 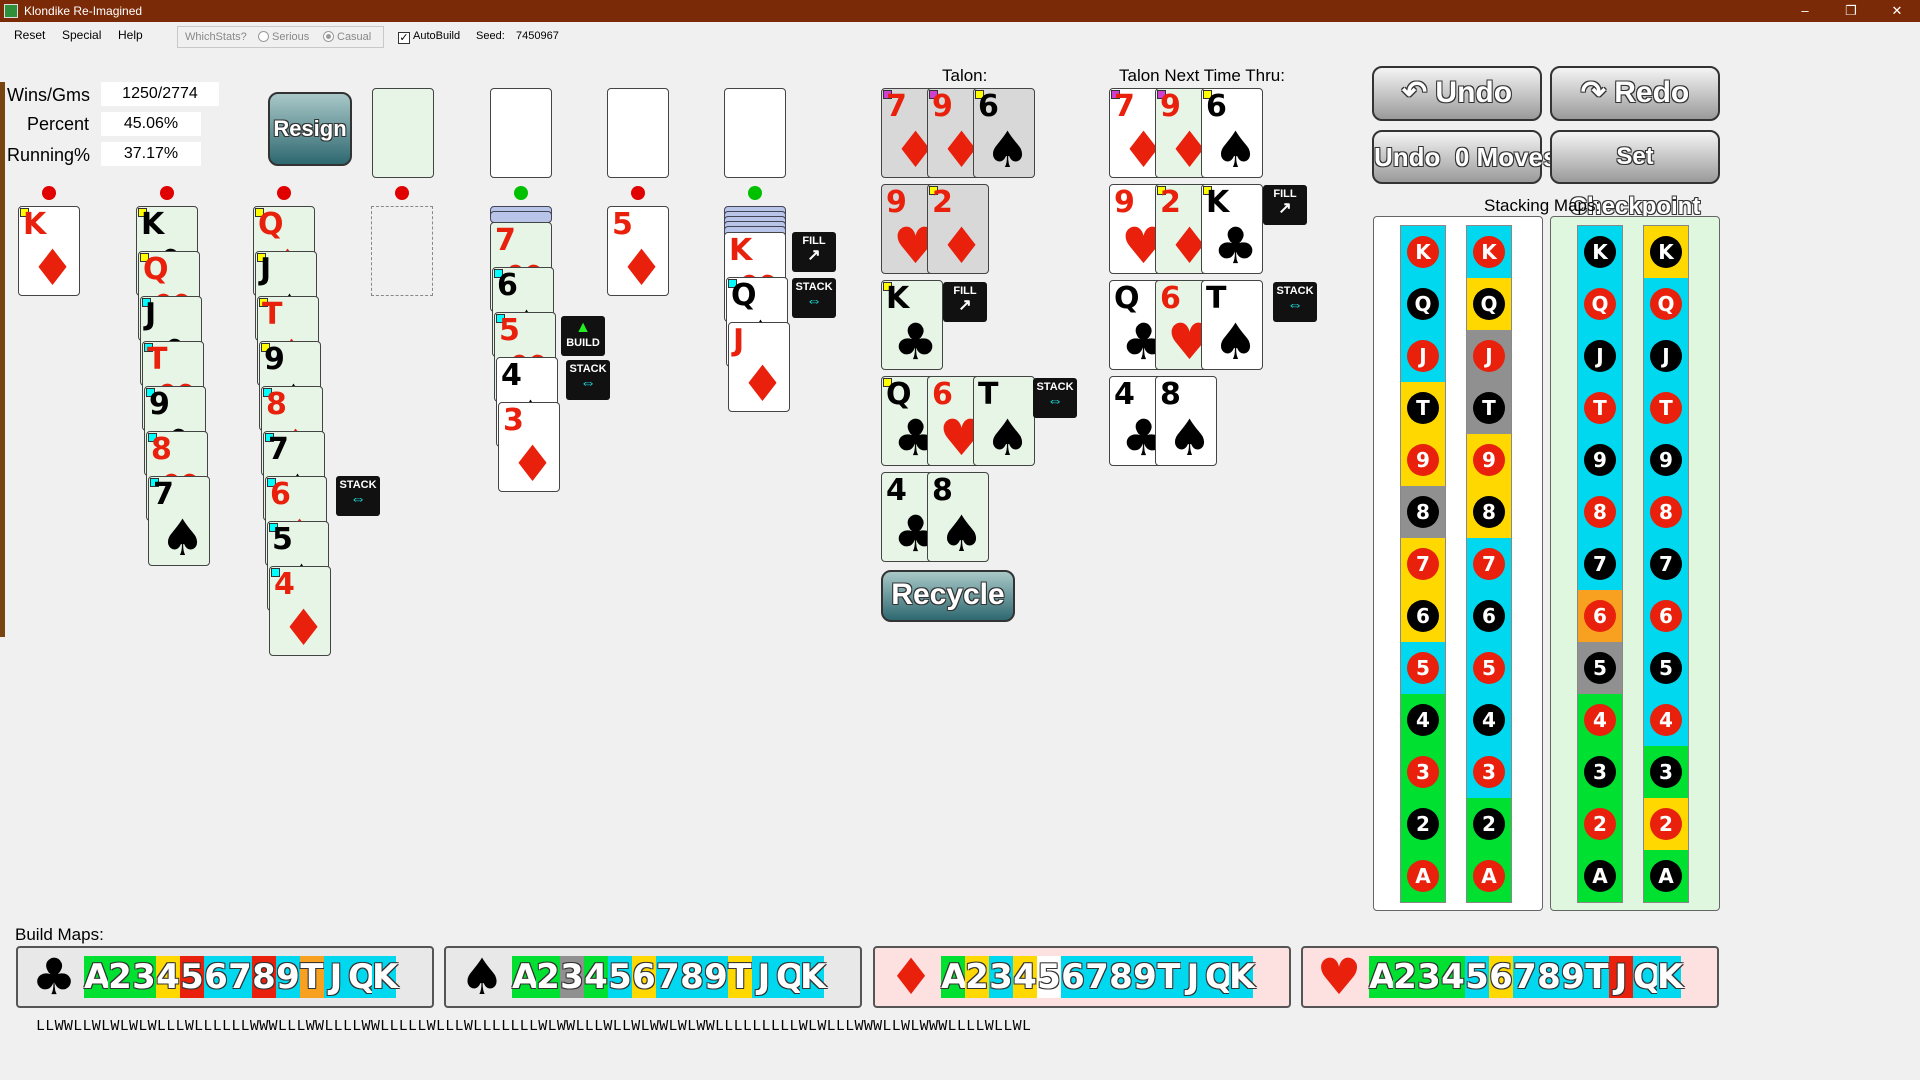 I want to click on stacking-cell: Q, so click(x=1489, y=304).